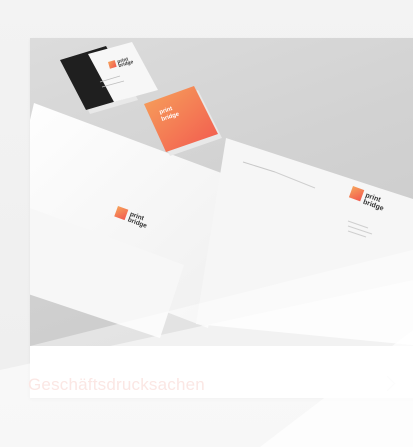 The width and height of the screenshot is (413, 447). What do you see at coordinates (183, 121) in the screenshot?
I see `business-card-orange: print bridge` at bounding box center [183, 121].